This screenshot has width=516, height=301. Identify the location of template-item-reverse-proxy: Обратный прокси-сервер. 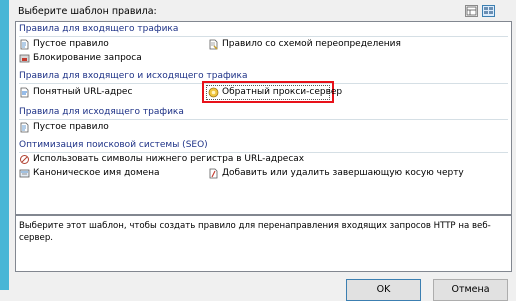
(275, 92).